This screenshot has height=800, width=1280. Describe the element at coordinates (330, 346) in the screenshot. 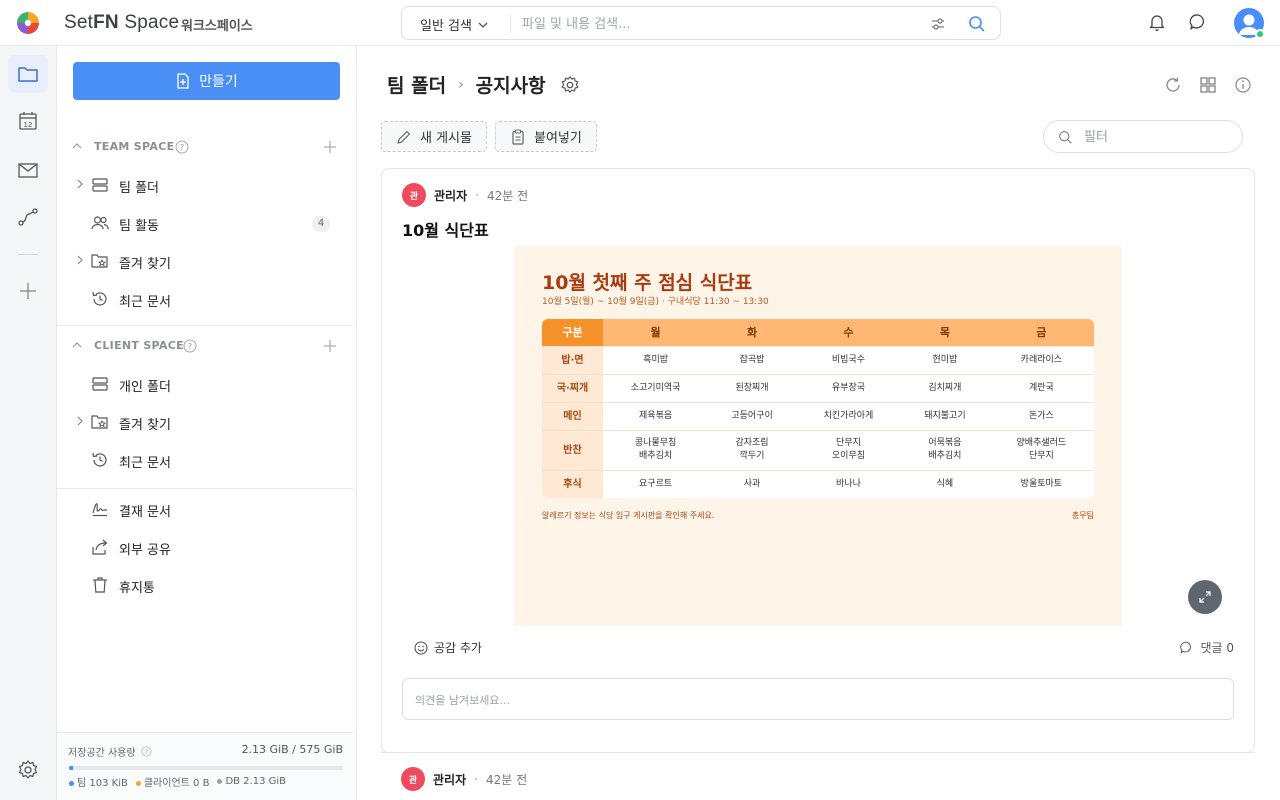

I see `add-client-space-icon` at that location.